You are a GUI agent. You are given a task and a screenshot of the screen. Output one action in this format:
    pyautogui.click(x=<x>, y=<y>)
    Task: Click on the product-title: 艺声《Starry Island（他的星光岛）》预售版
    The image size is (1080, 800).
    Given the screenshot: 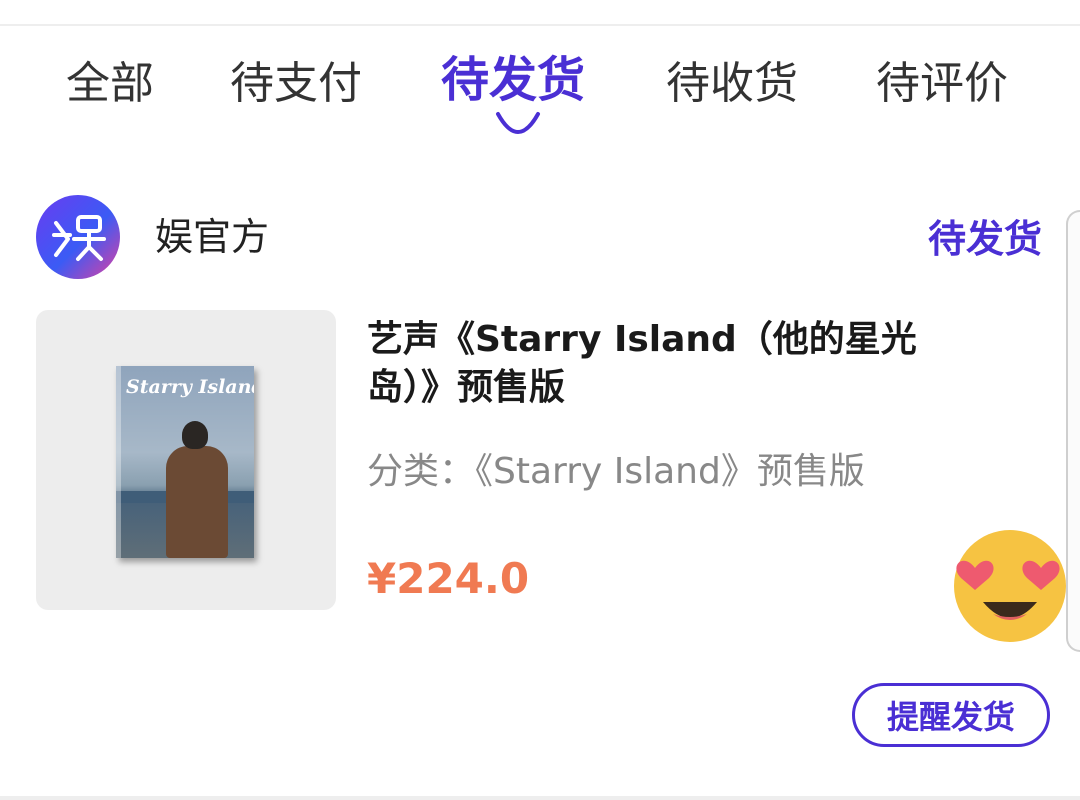 What is the action you would take?
    pyautogui.click(x=647, y=364)
    